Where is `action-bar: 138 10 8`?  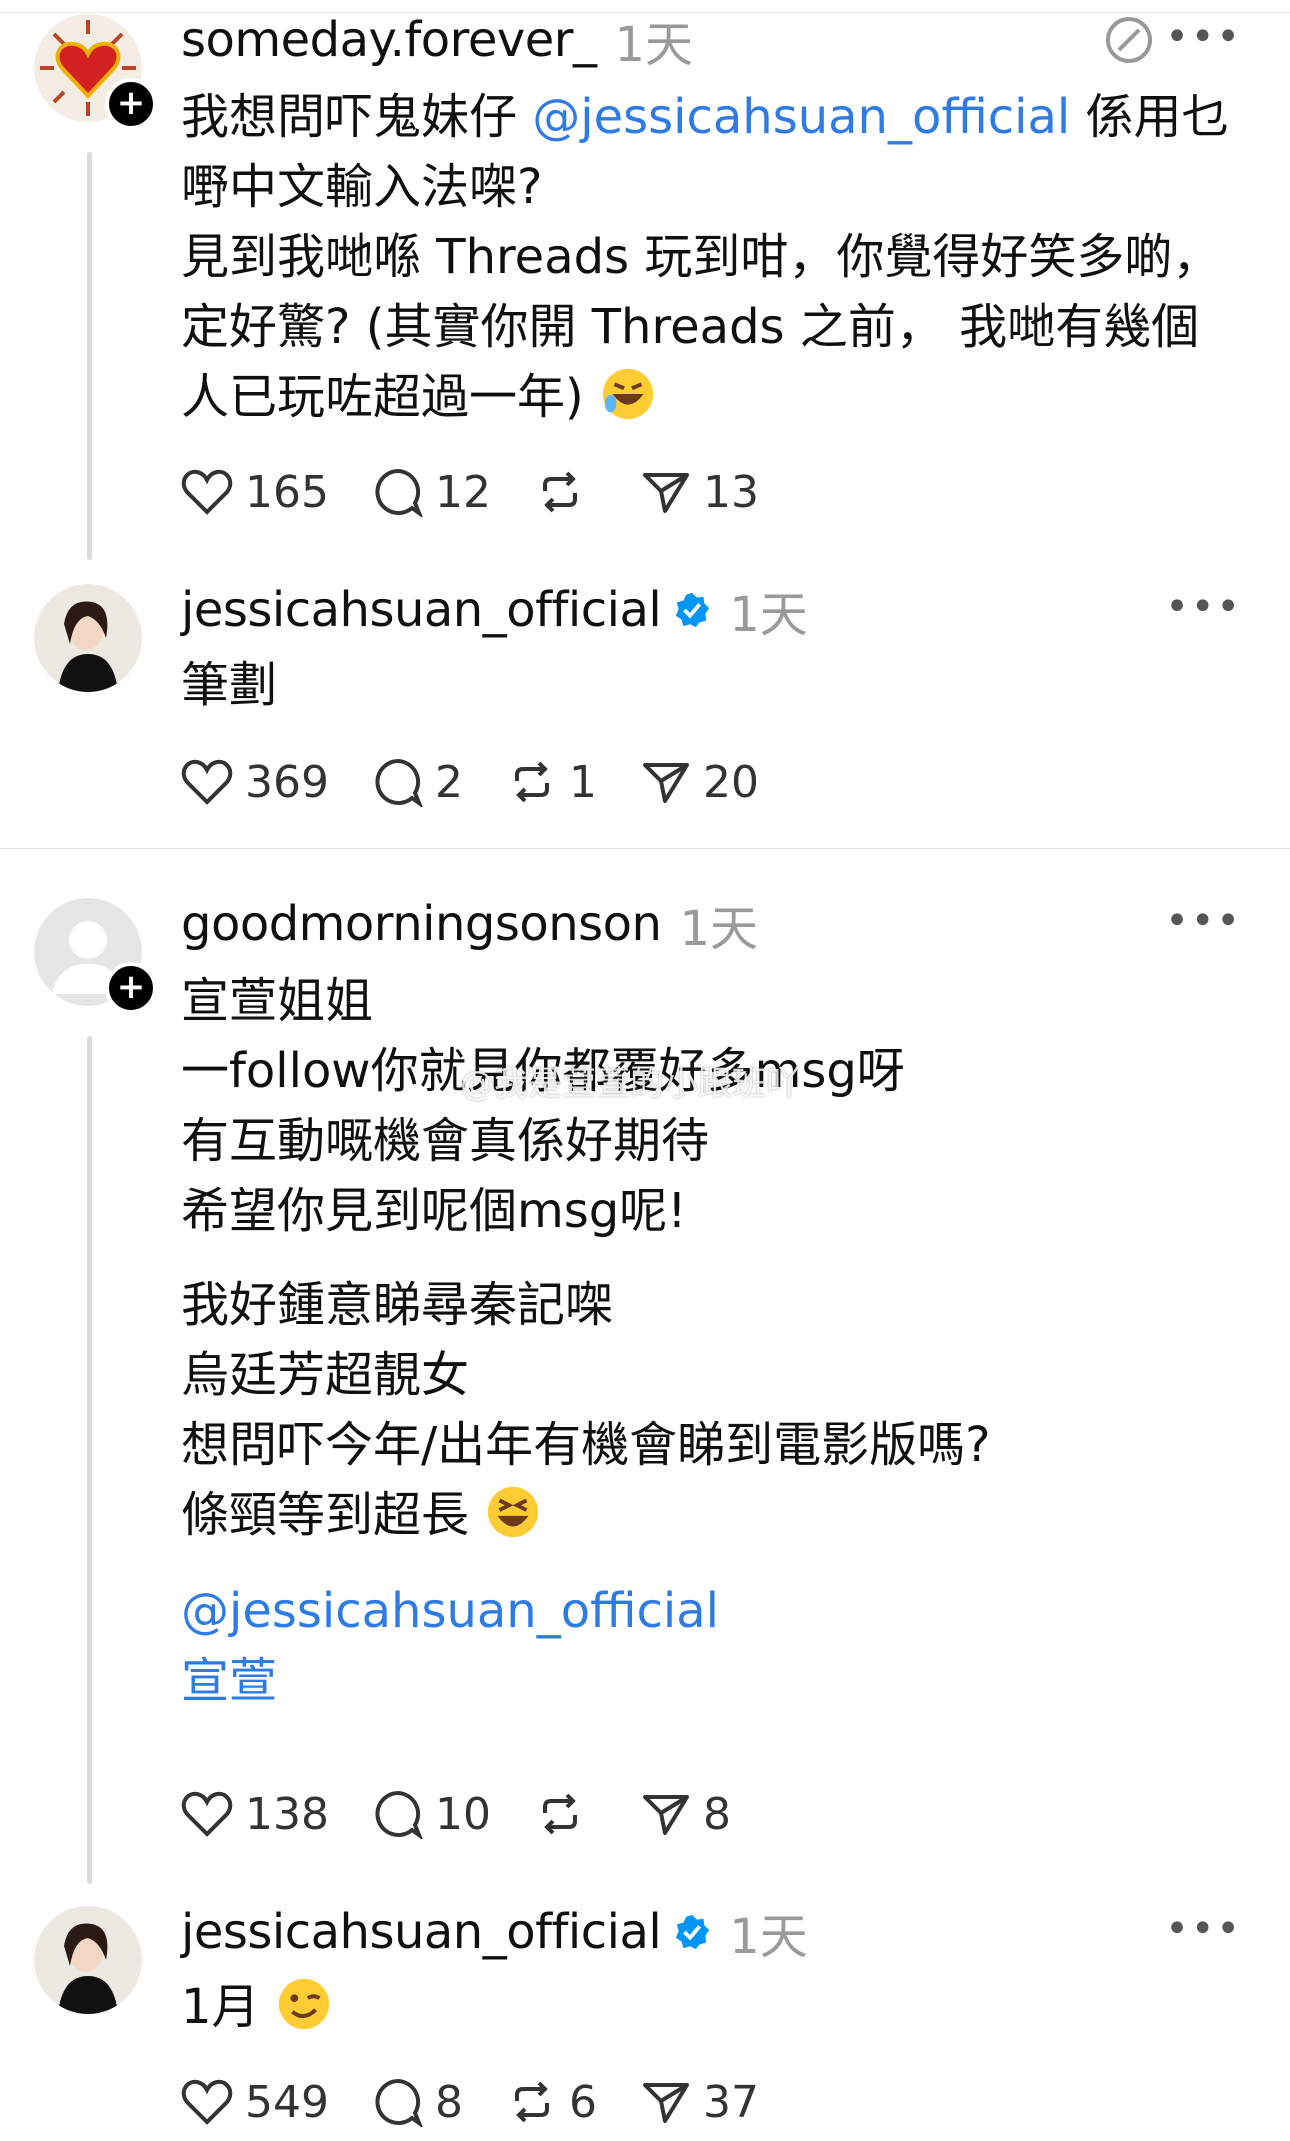
action-bar: 138 10 8 is located at coordinates (478, 1814).